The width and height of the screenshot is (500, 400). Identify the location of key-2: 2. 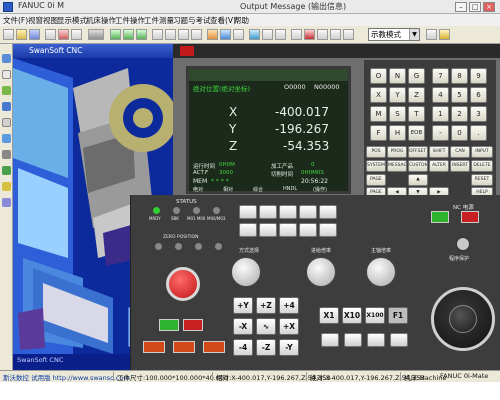
(459, 114).